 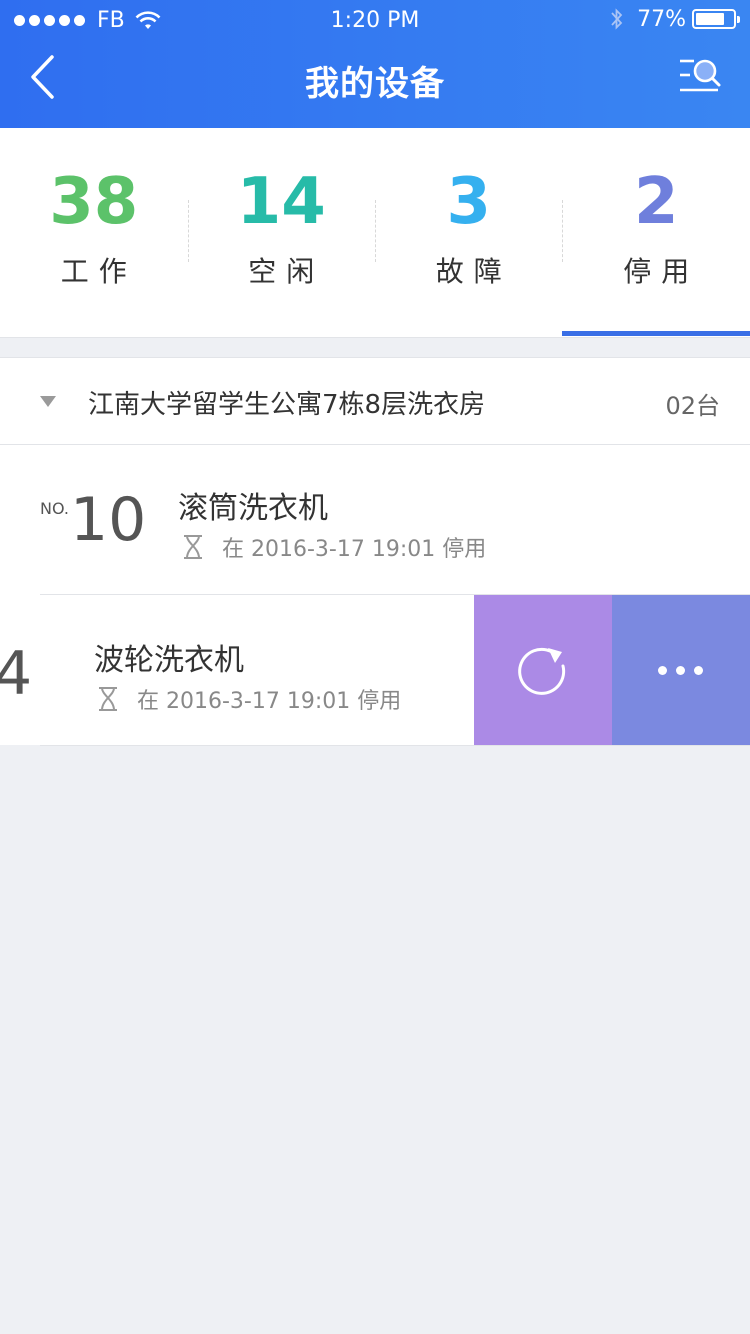 What do you see at coordinates (286, 271) in the screenshot?
I see `idle-label: 空闲` at bounding box center [286, 271].